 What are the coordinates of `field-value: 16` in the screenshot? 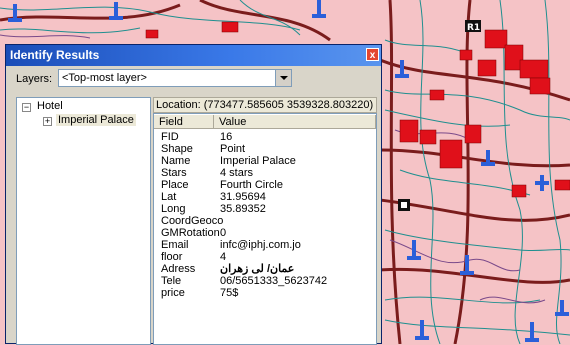 It's located at (226, 137).